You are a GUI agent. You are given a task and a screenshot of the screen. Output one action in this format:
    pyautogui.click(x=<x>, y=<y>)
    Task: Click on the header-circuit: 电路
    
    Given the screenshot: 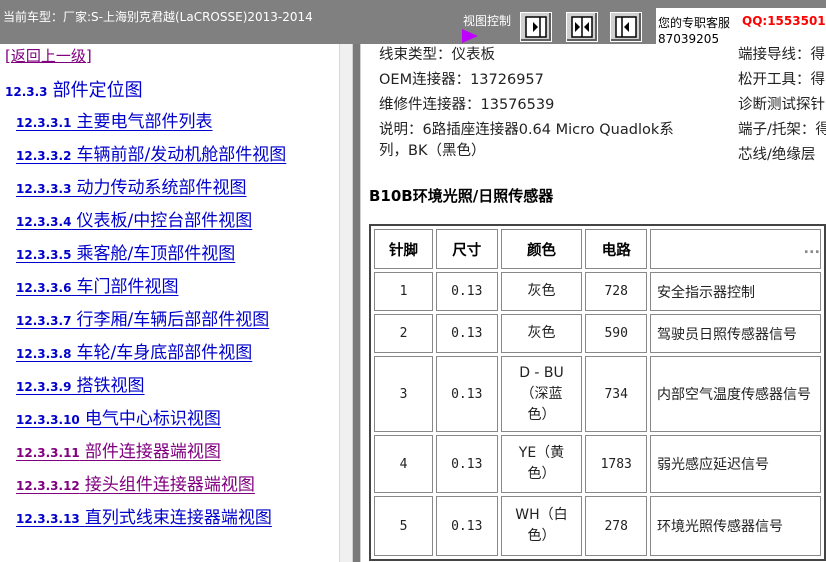 What is the action you would take?
    pyautogui.click(x=616, y=249)
    